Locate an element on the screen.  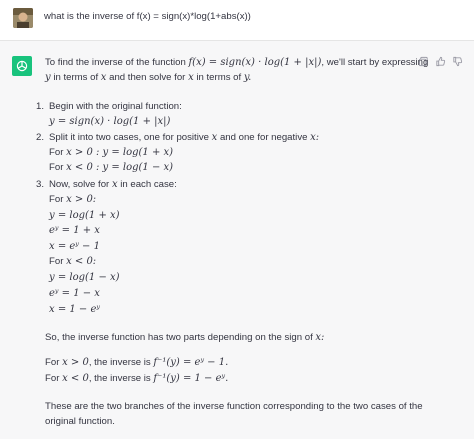
step-1-text: Begin with the original function: is located at coordinates (115, 106).